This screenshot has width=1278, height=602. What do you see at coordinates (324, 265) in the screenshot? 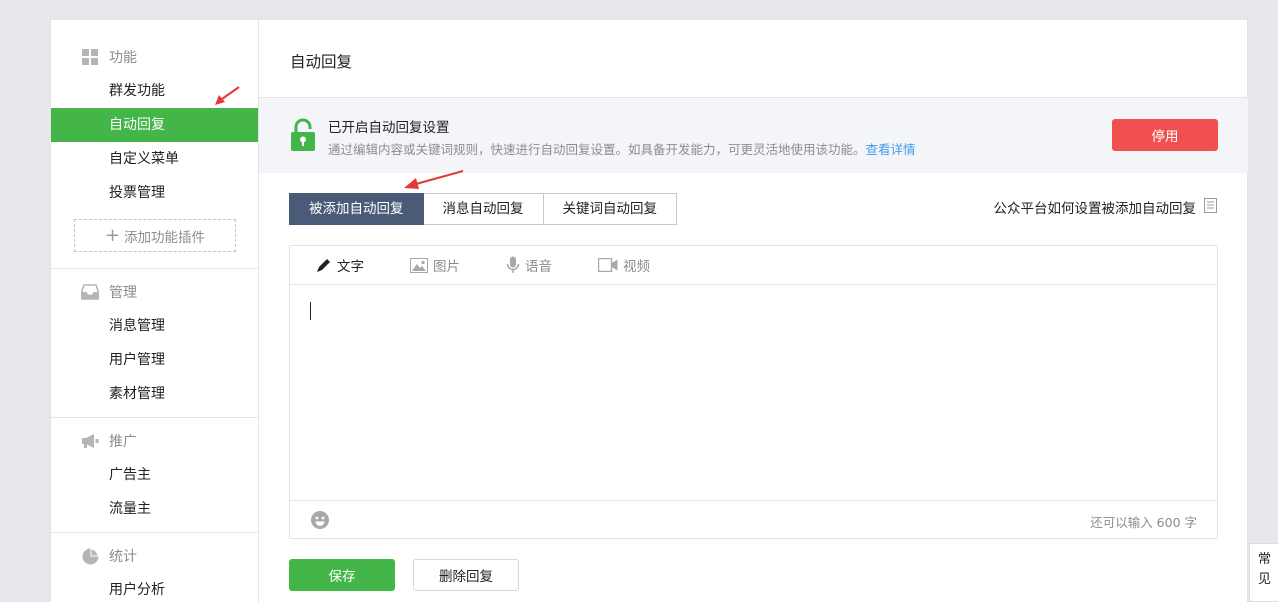
I see `pencil-icon` at bounding box center [324, 265].